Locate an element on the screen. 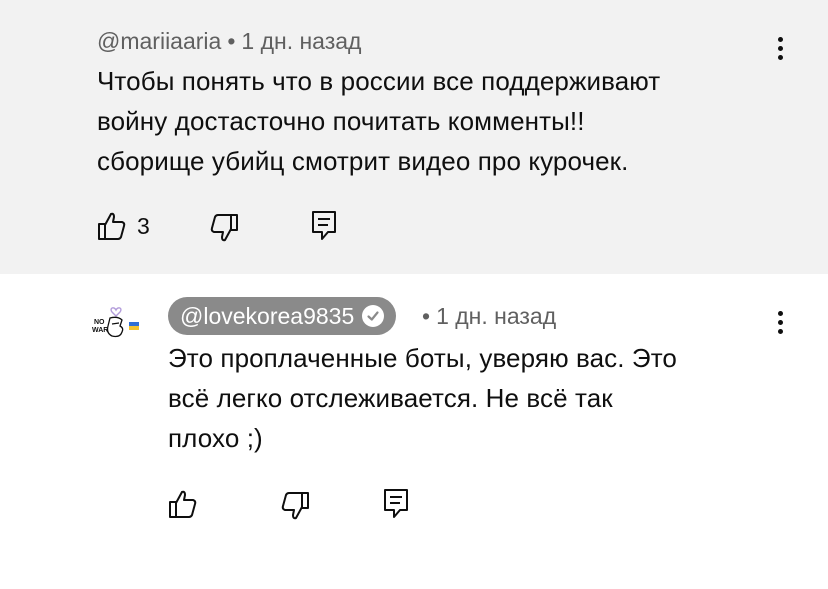 This screenshot has width=828, height=589. comment-meta: @mariiaaria • 1 дн. назад is located at coordinates (229, 41).